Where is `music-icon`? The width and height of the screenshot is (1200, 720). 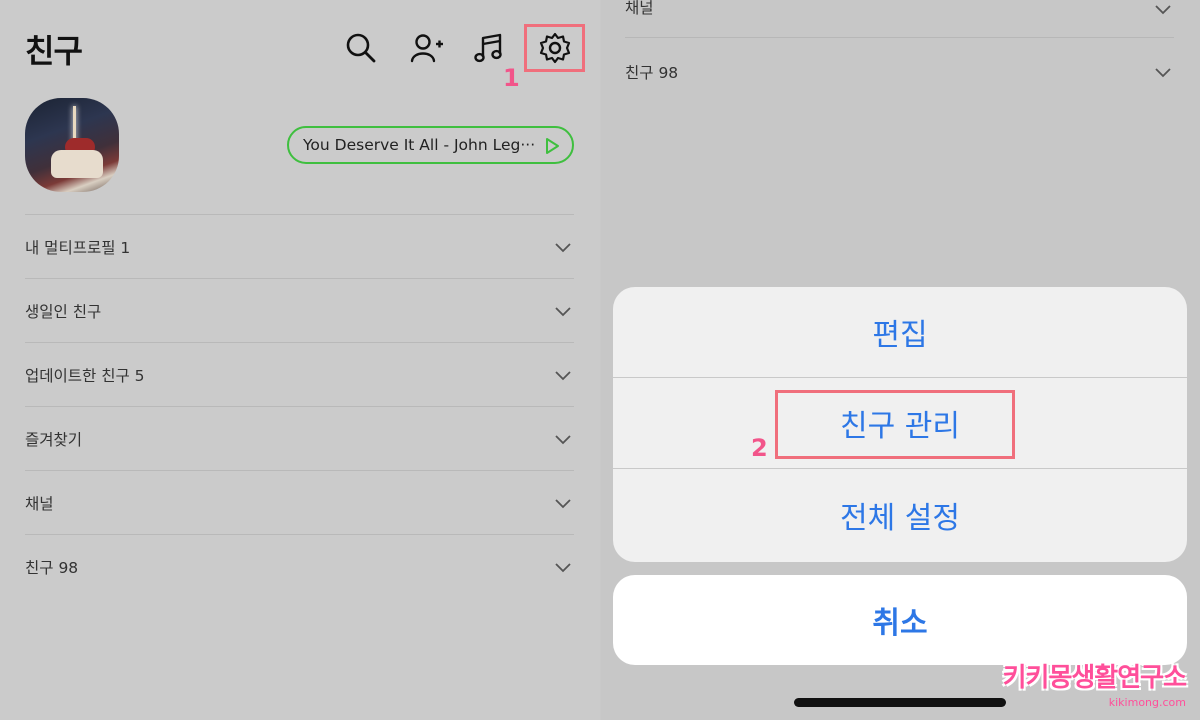
music-icon is located at coordinates (489, 48).